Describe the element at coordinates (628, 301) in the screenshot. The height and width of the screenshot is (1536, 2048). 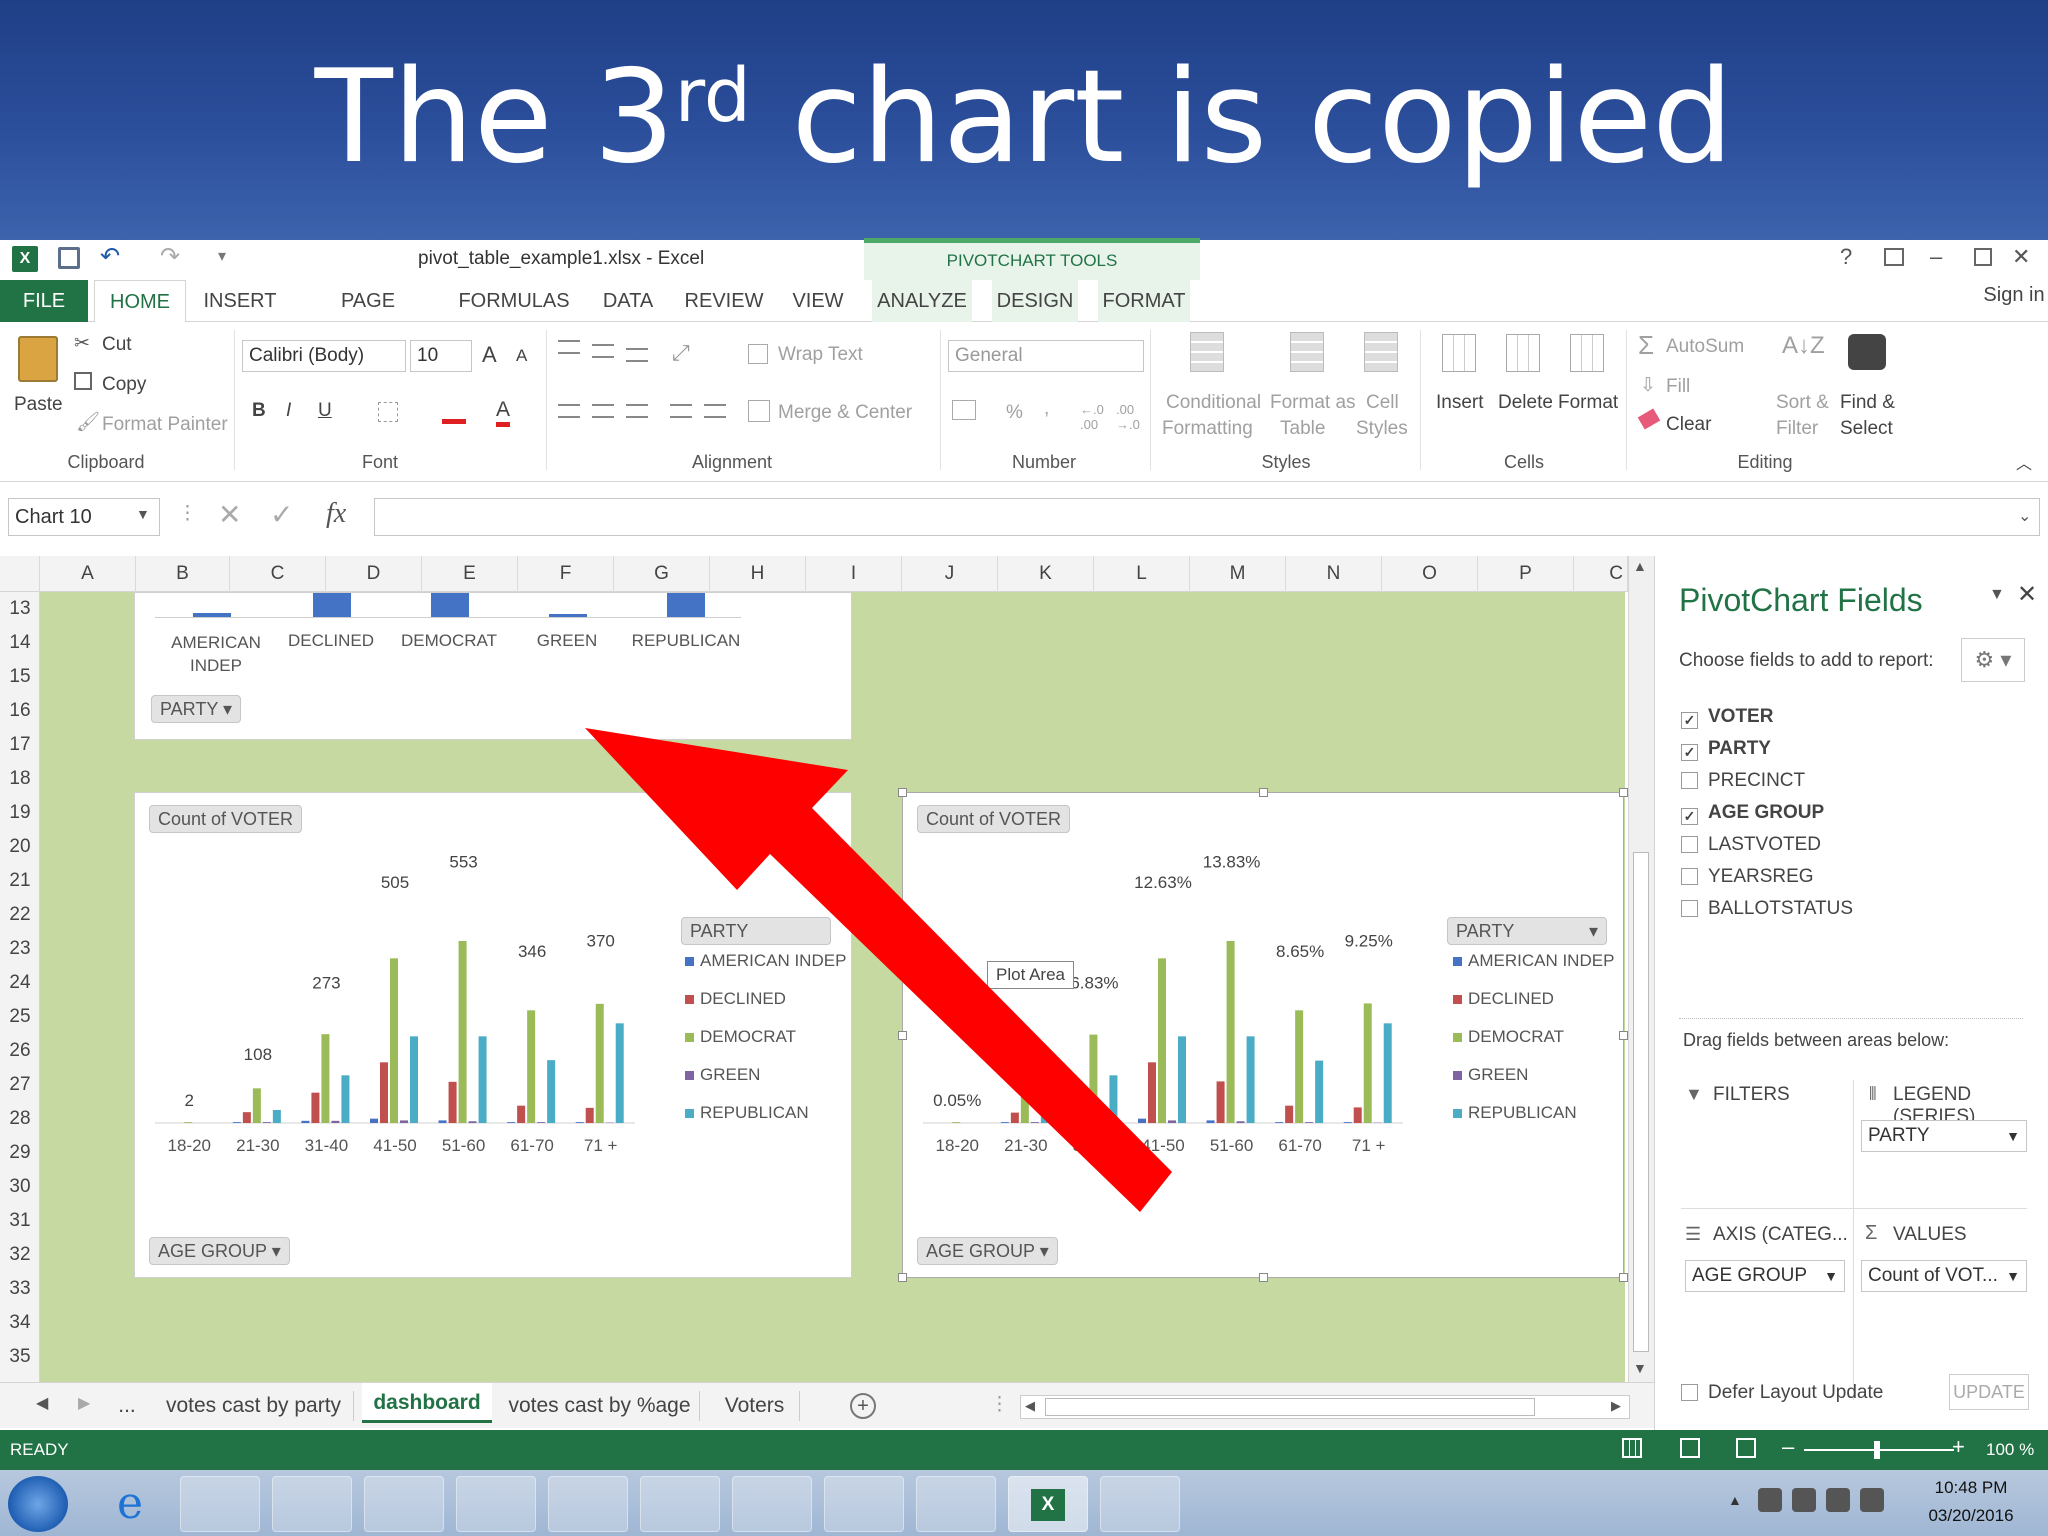
I see `tab-data: DATA` at that location.